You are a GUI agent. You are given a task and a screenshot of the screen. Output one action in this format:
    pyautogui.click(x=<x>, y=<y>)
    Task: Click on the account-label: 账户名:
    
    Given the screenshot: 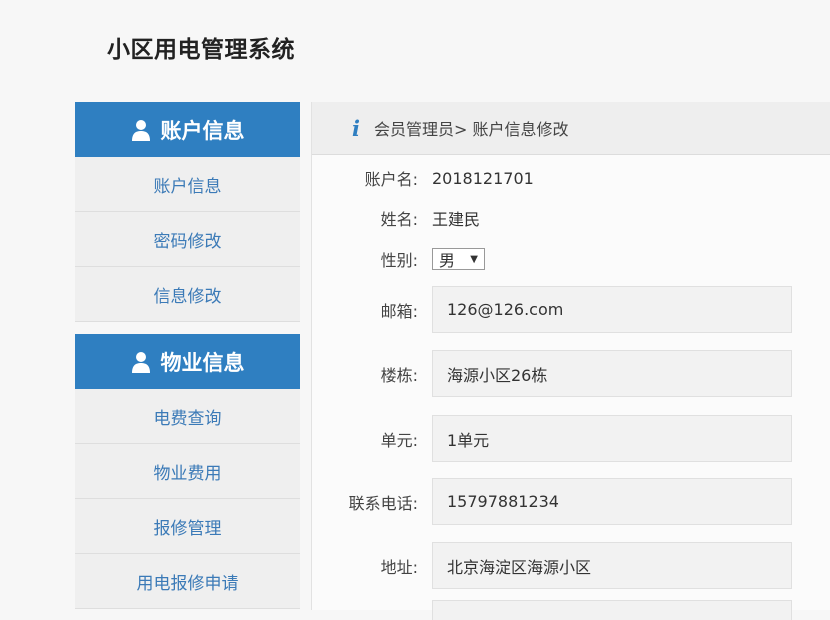 What is the action you would take?
    pyautogui.click(x=391, y=179)
    